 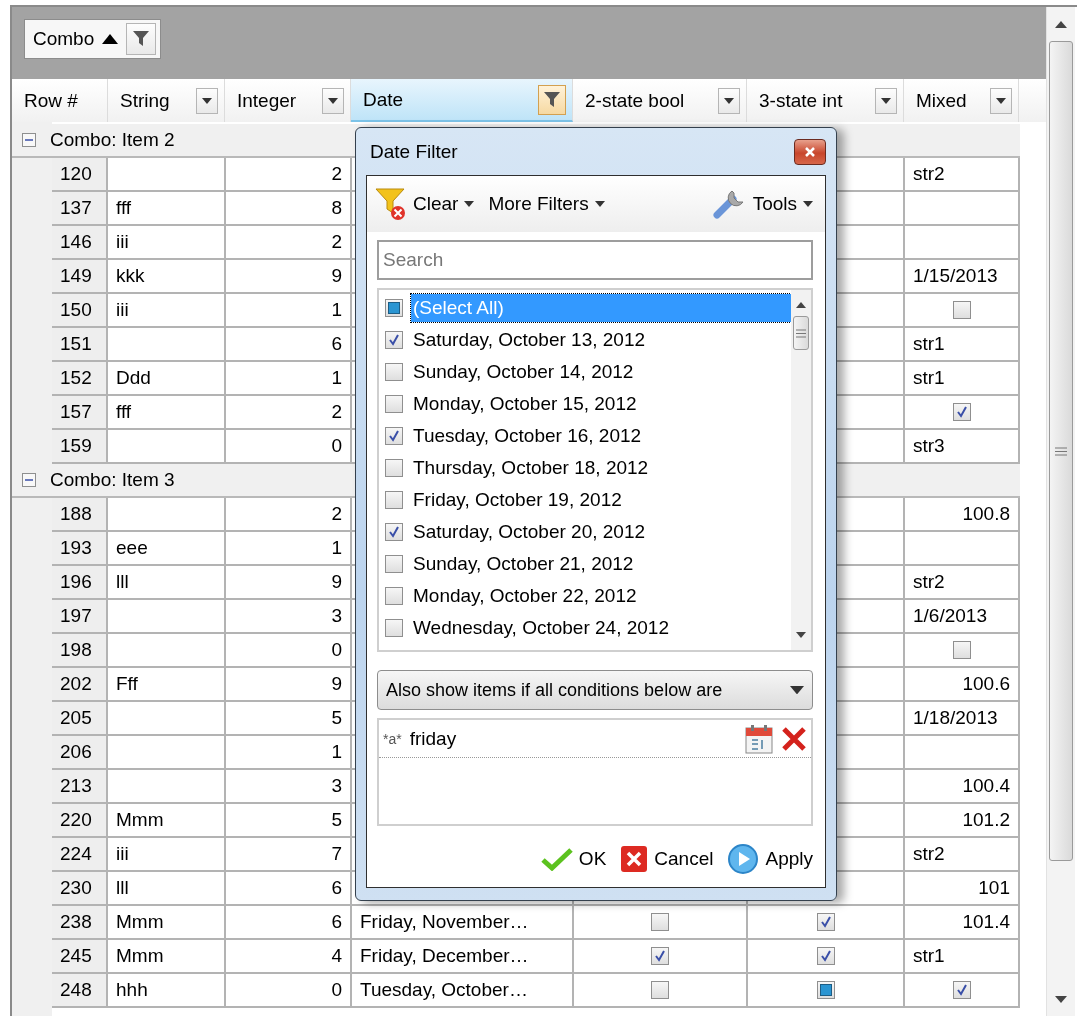 What do you see at coordinates (80, 991) in the screenshot?
I see `row-number-cell: 248` at bounding box center [80, 991].